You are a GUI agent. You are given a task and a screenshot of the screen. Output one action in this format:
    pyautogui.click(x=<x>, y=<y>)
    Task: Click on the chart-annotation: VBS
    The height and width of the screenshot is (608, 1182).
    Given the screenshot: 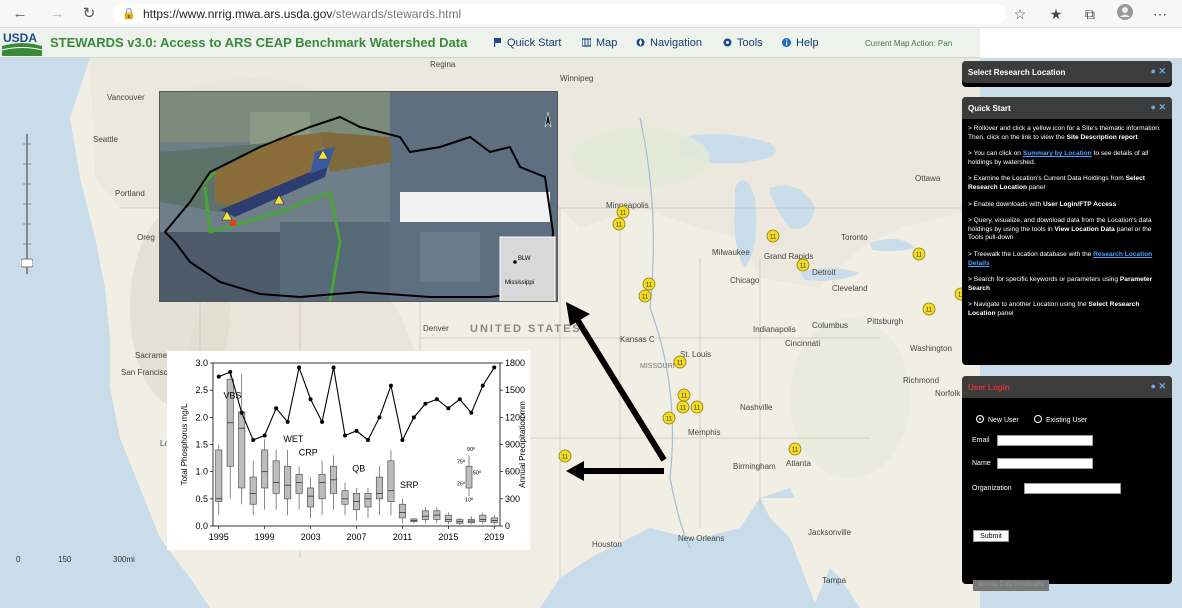 What is the action you would take?
    pyautogui.click(x=233, y=395)
    